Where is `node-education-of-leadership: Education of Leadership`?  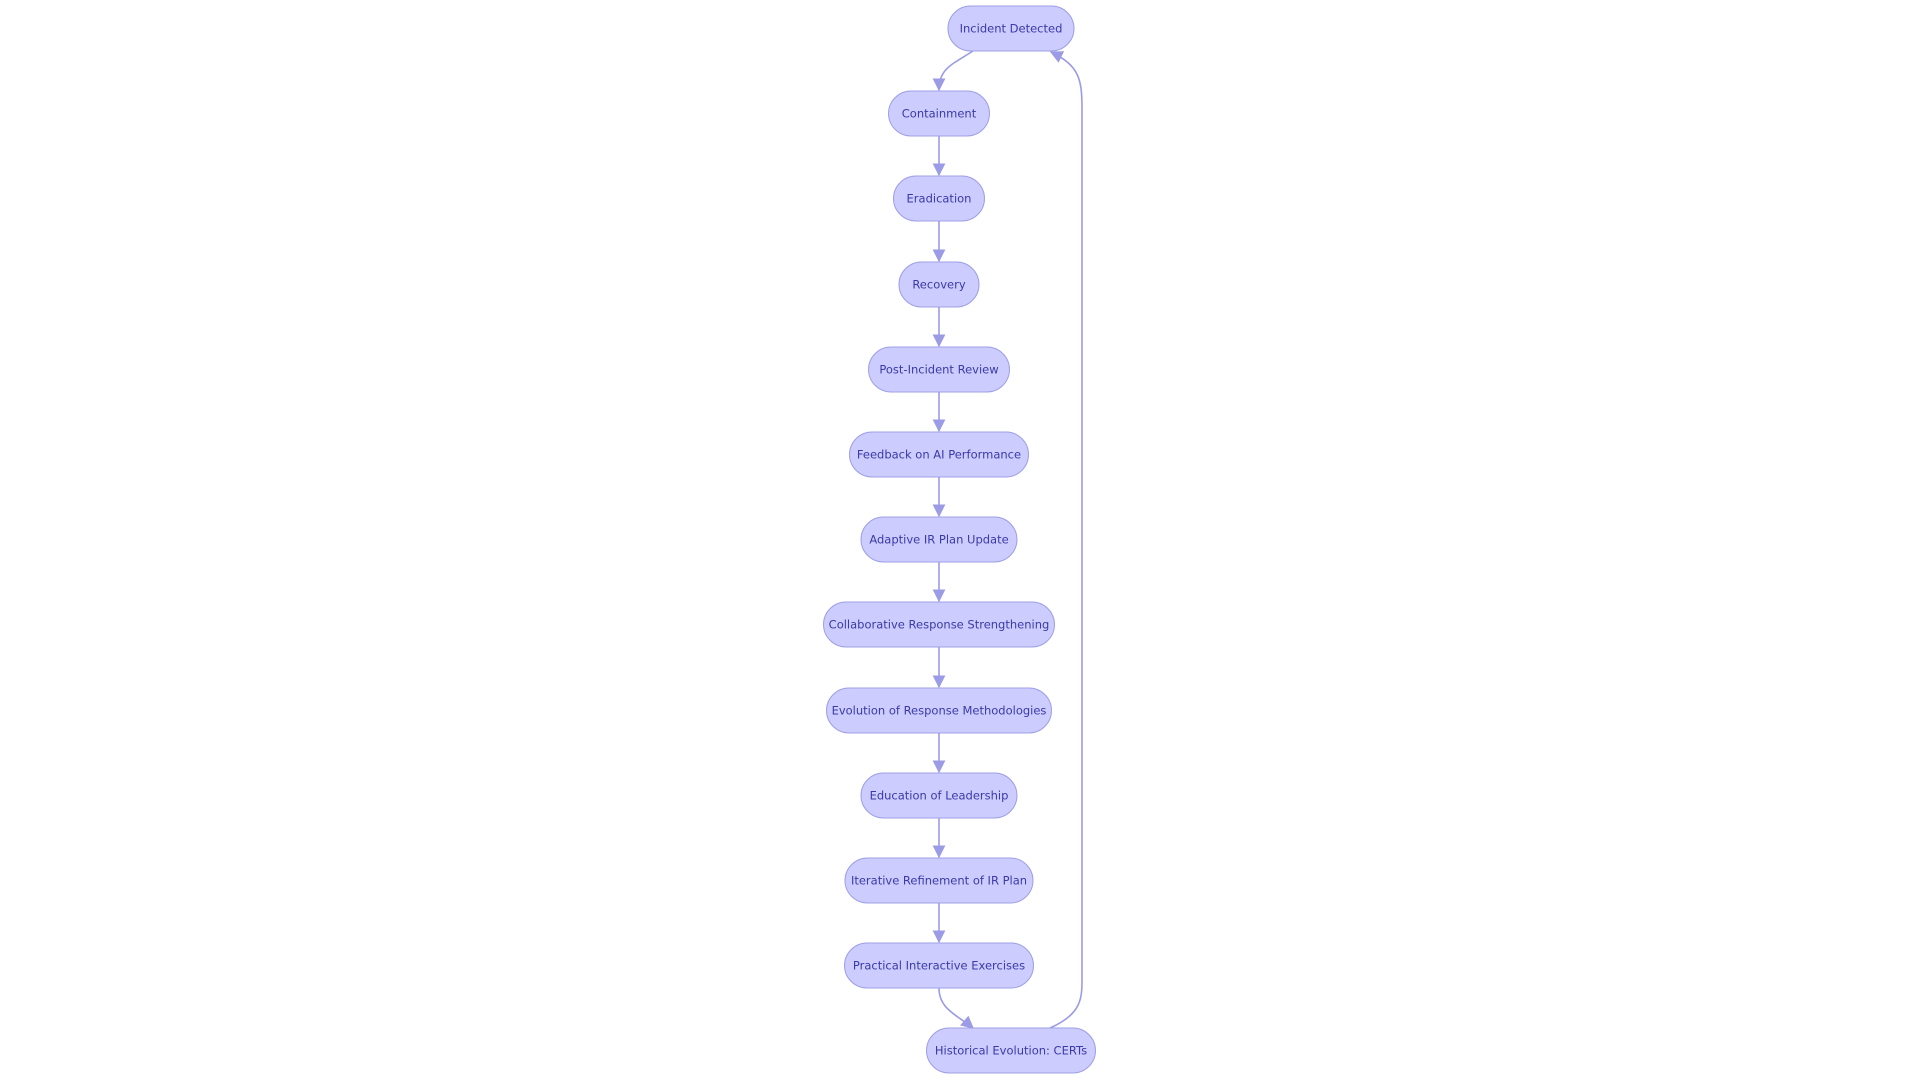 node-education-of-leadership: Education of Leadership is located at coordinates (939, 795).